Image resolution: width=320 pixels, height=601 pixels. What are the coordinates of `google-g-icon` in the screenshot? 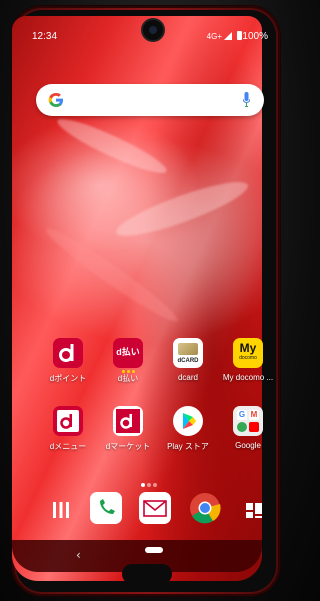 It's located at (56, 100).